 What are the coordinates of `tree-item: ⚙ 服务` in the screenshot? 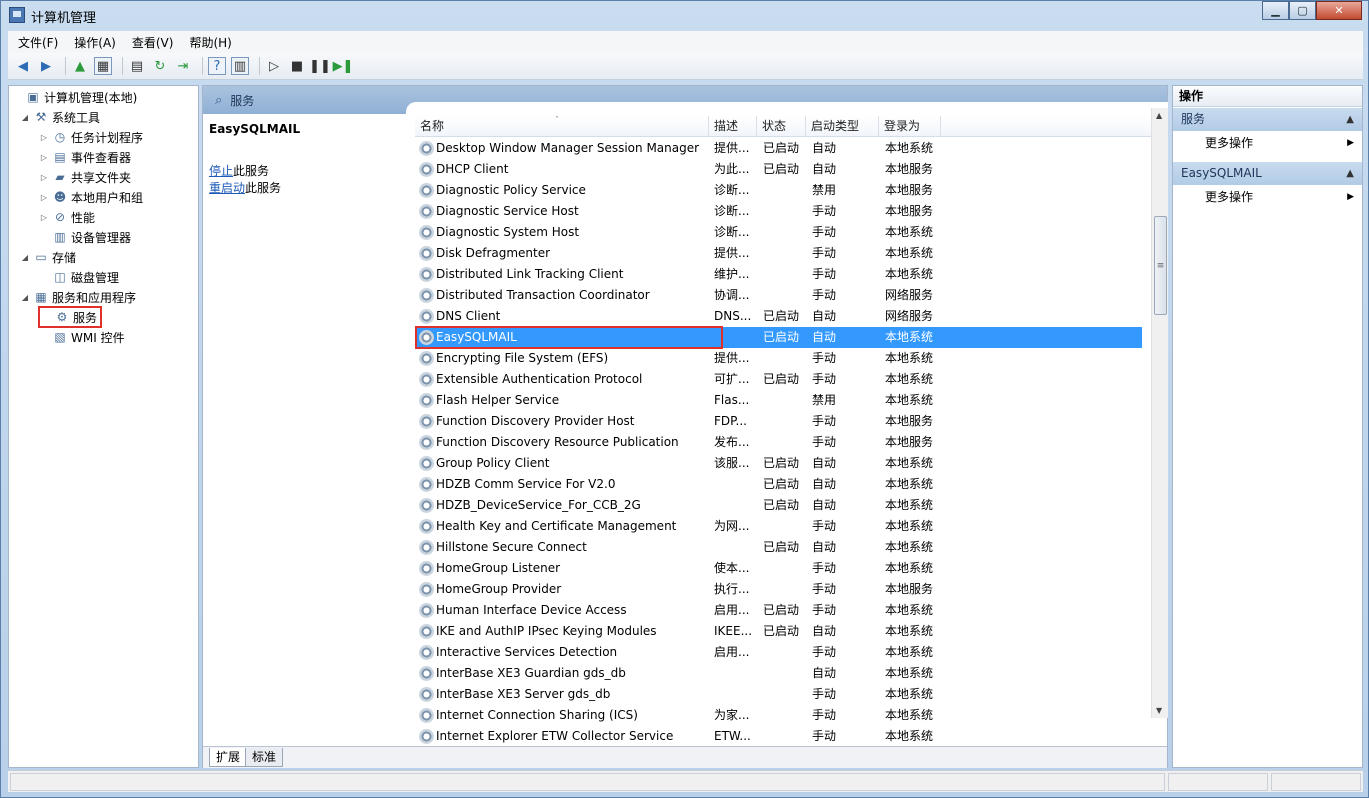 It's located at (70, 317).